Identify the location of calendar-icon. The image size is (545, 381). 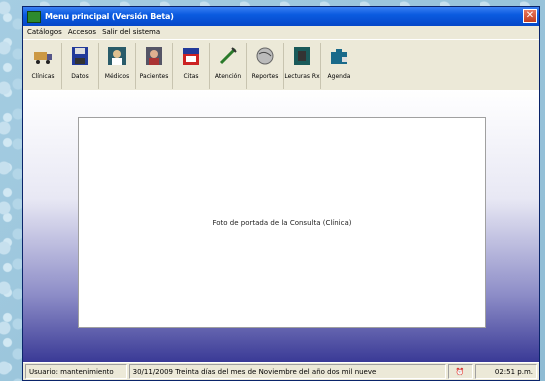
(191, 56).